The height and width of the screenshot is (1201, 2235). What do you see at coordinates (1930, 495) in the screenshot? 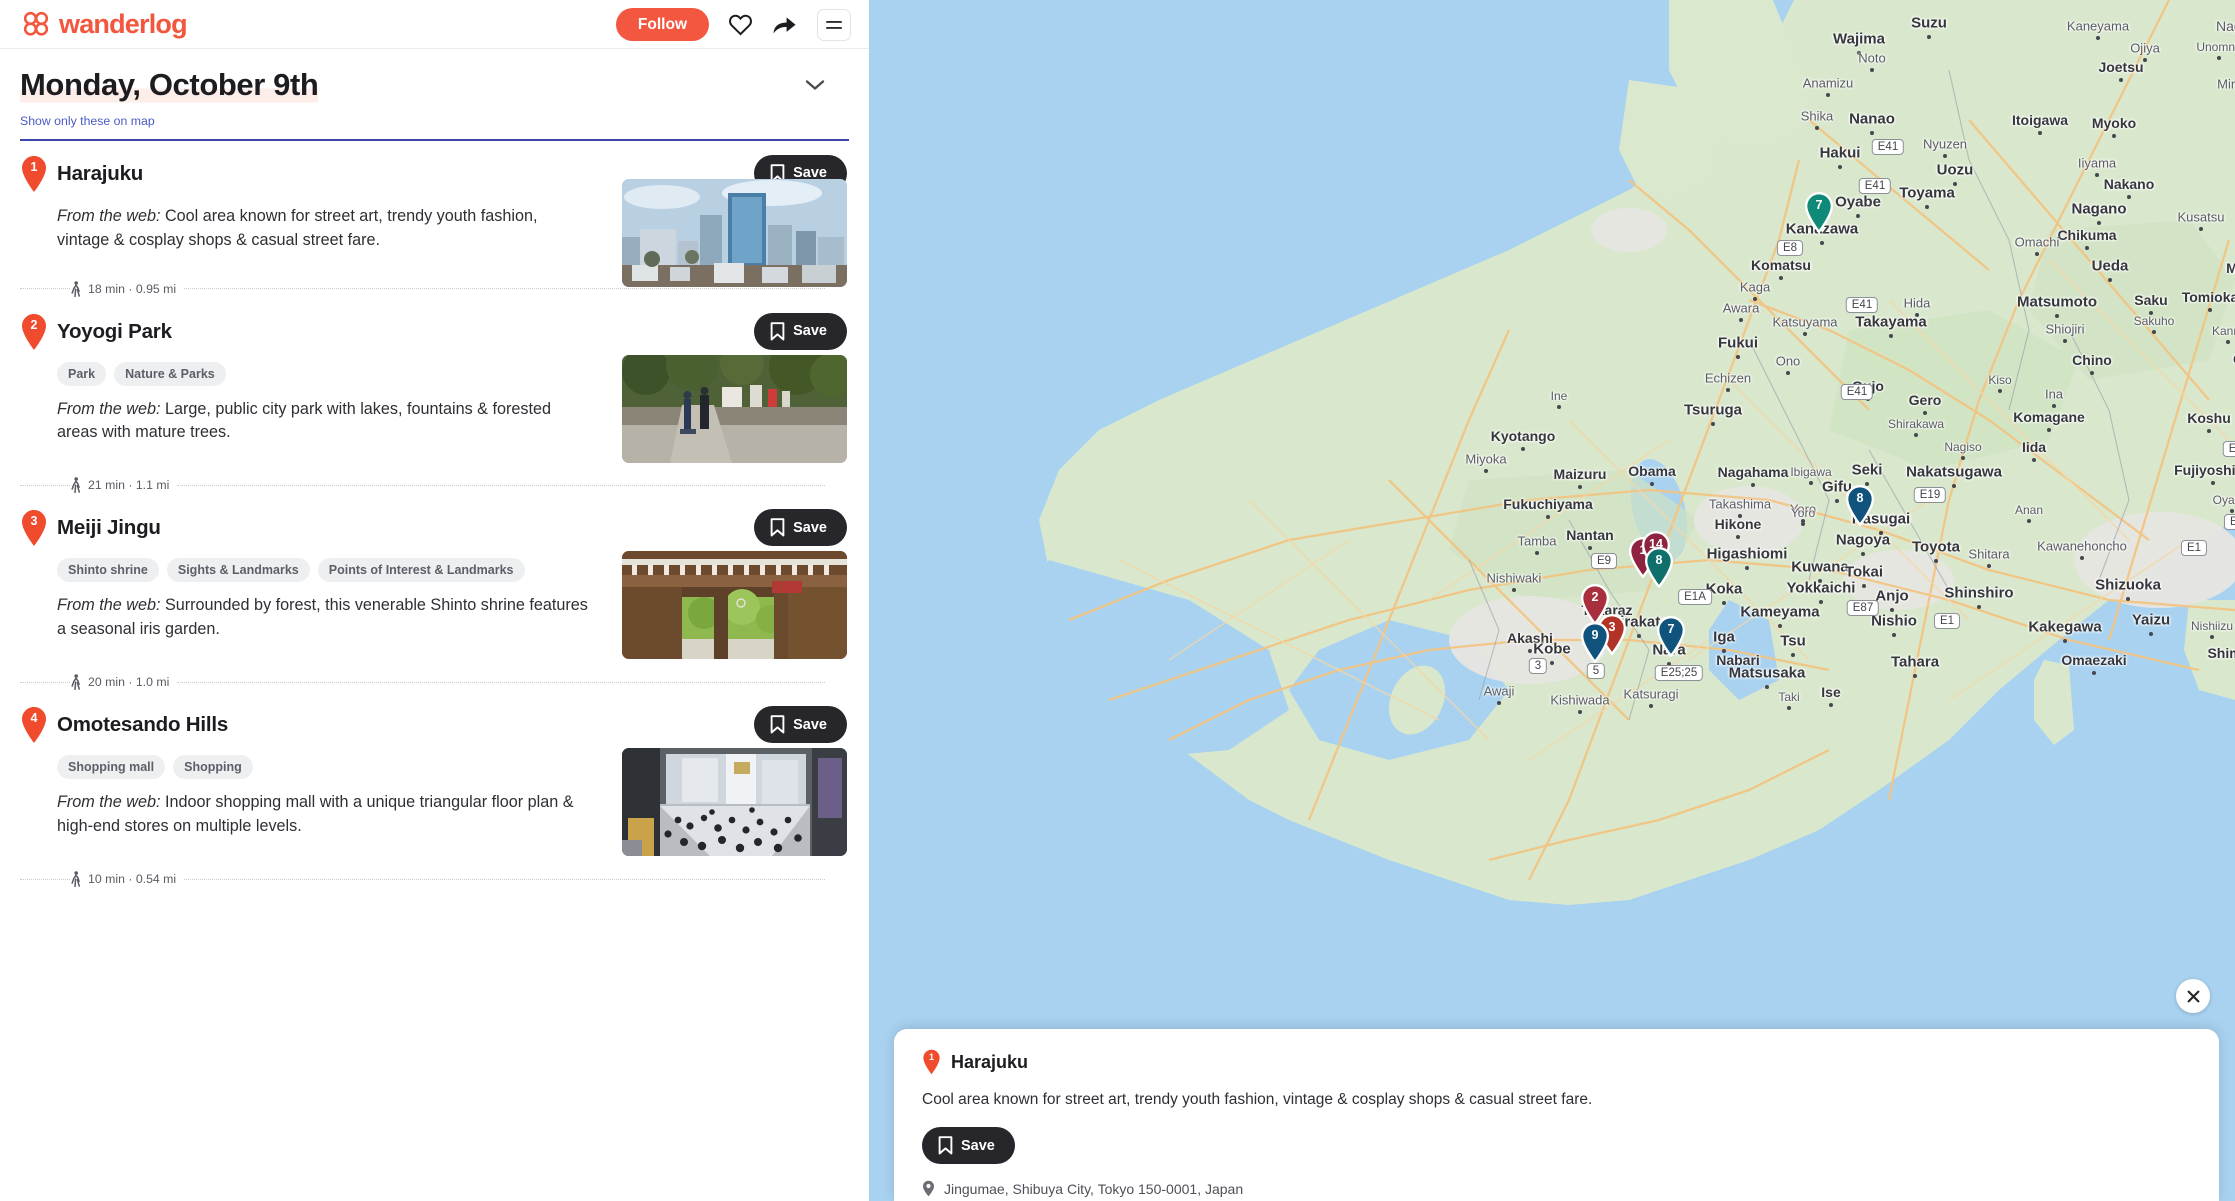
I see `map-highway-shield: E19` at bounding box center [1930, 495].